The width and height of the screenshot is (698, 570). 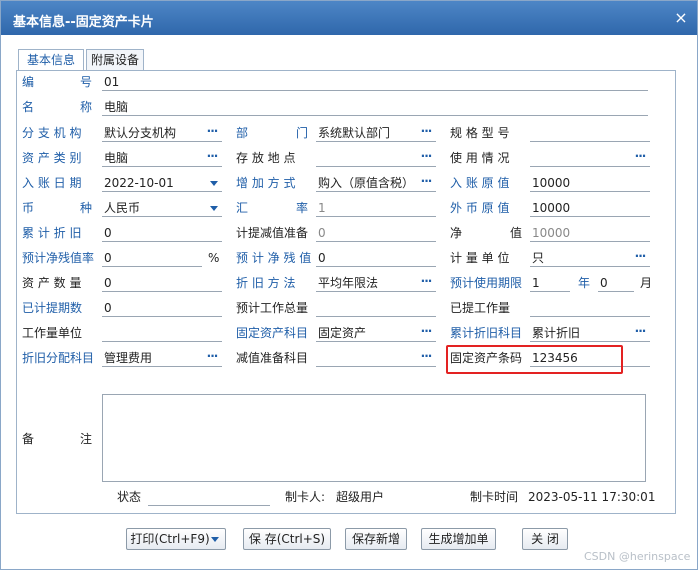 What do you see at coordinates (212, 356) in the screenshot?
I see `allocation-account-lookup-icon: ···` at bounding box center [212, 356].